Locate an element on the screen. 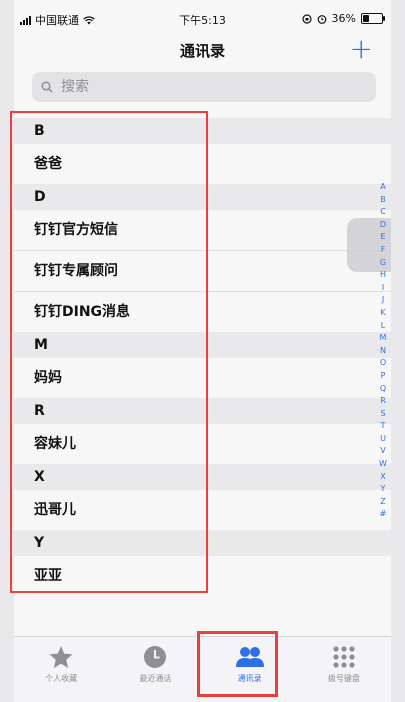 The width and height of the screenshot is (405, 702). section-header: B is located at coordinates (202, 131).